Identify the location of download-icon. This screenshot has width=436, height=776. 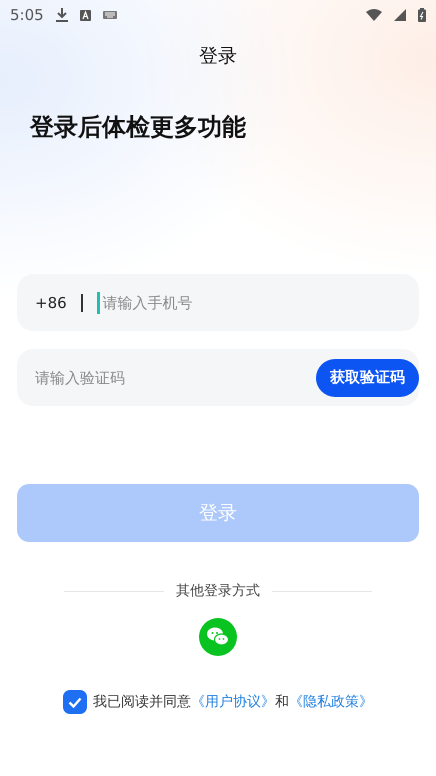
(62, 15).